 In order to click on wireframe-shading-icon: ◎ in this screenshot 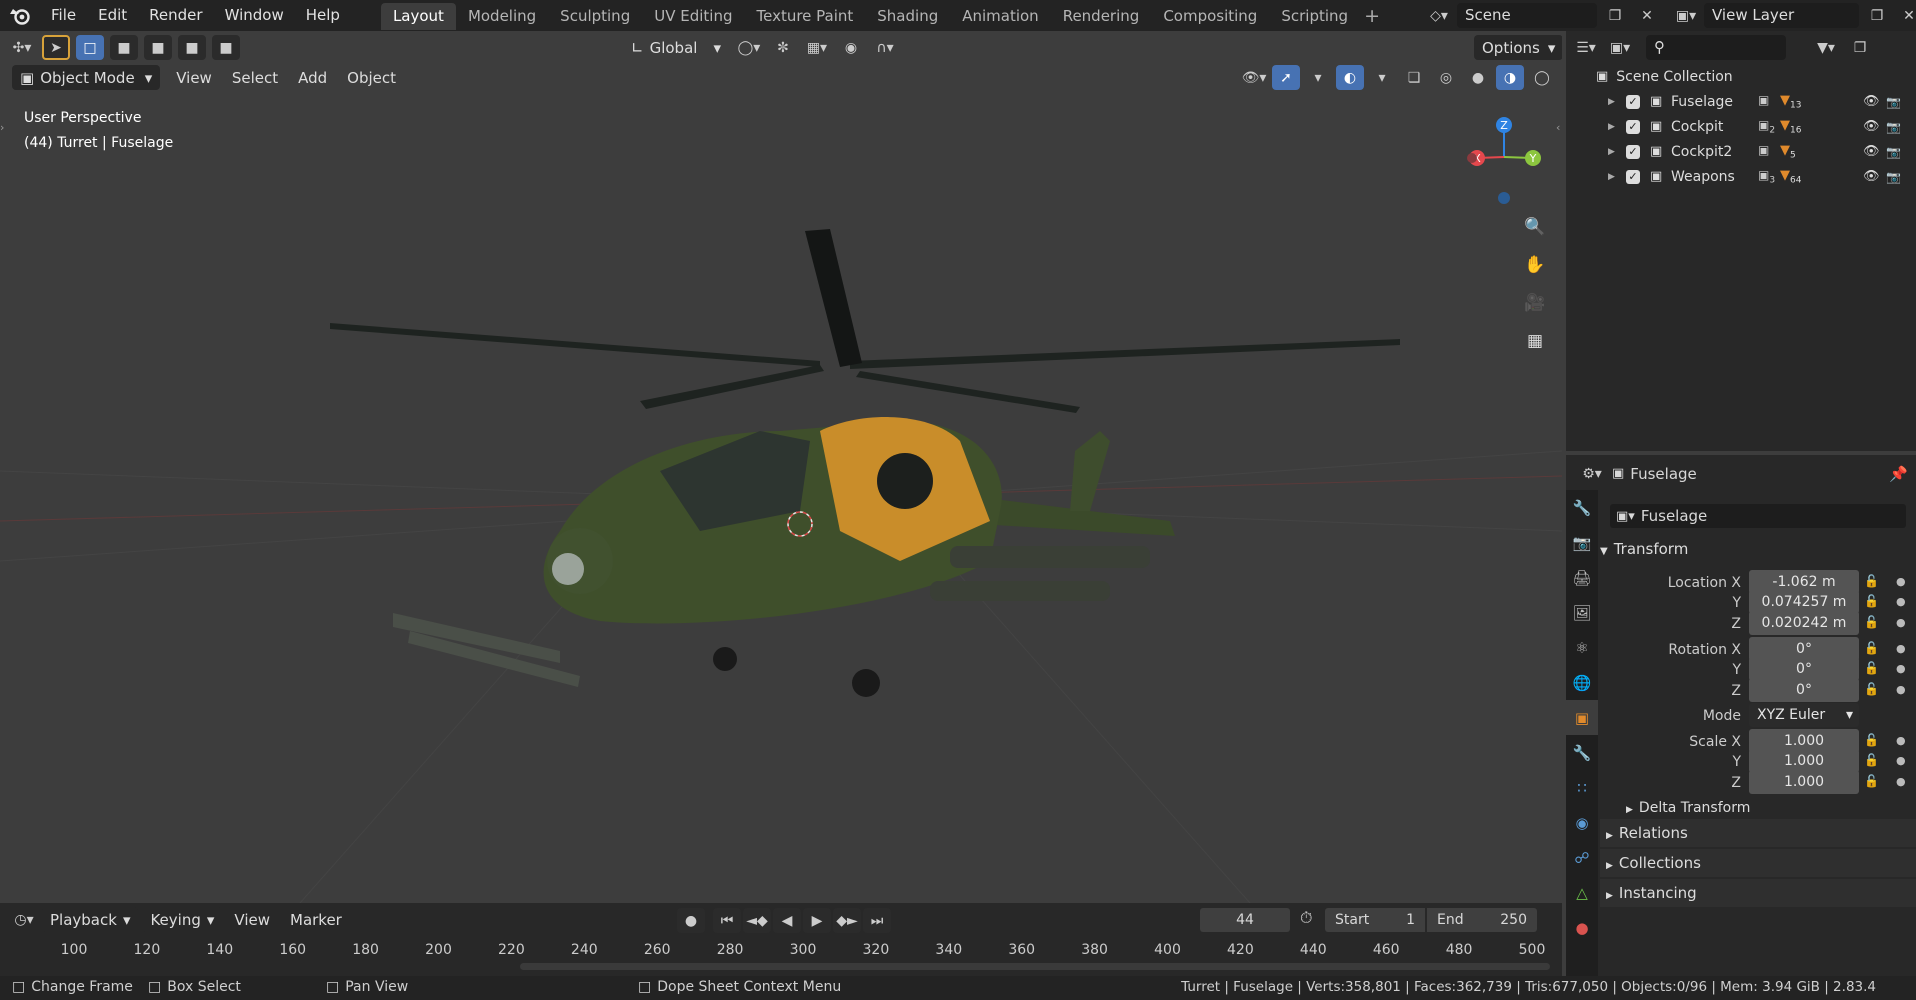, I will do `click(1446, 77)`.